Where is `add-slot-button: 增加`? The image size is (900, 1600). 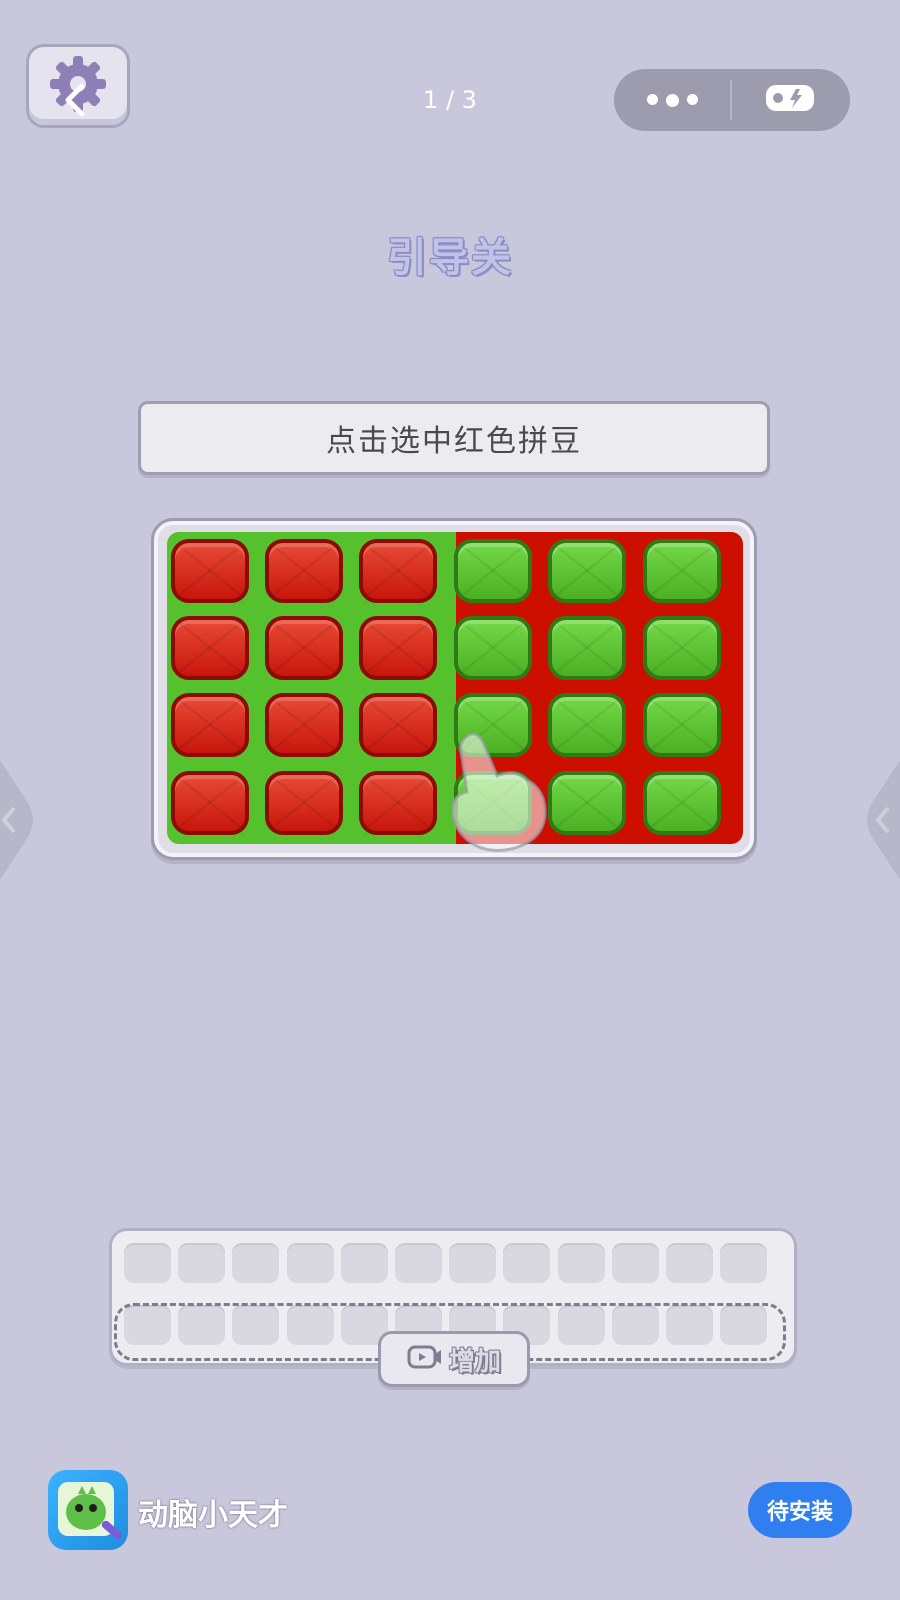
add-slot-button: 增加 is located at coordinates (454, 1359).